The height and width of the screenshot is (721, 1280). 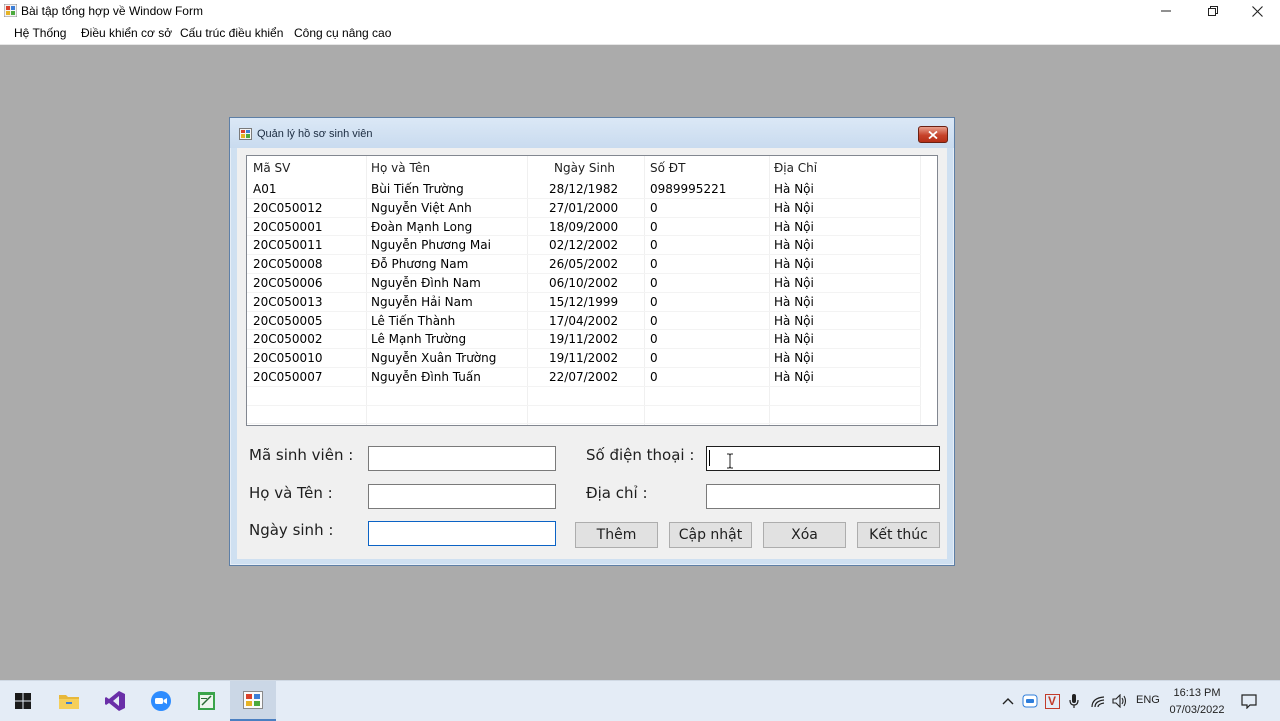 I want to click on cell-ho-ten: Nguyễn Đình Nam, so click(x=426, y=283).